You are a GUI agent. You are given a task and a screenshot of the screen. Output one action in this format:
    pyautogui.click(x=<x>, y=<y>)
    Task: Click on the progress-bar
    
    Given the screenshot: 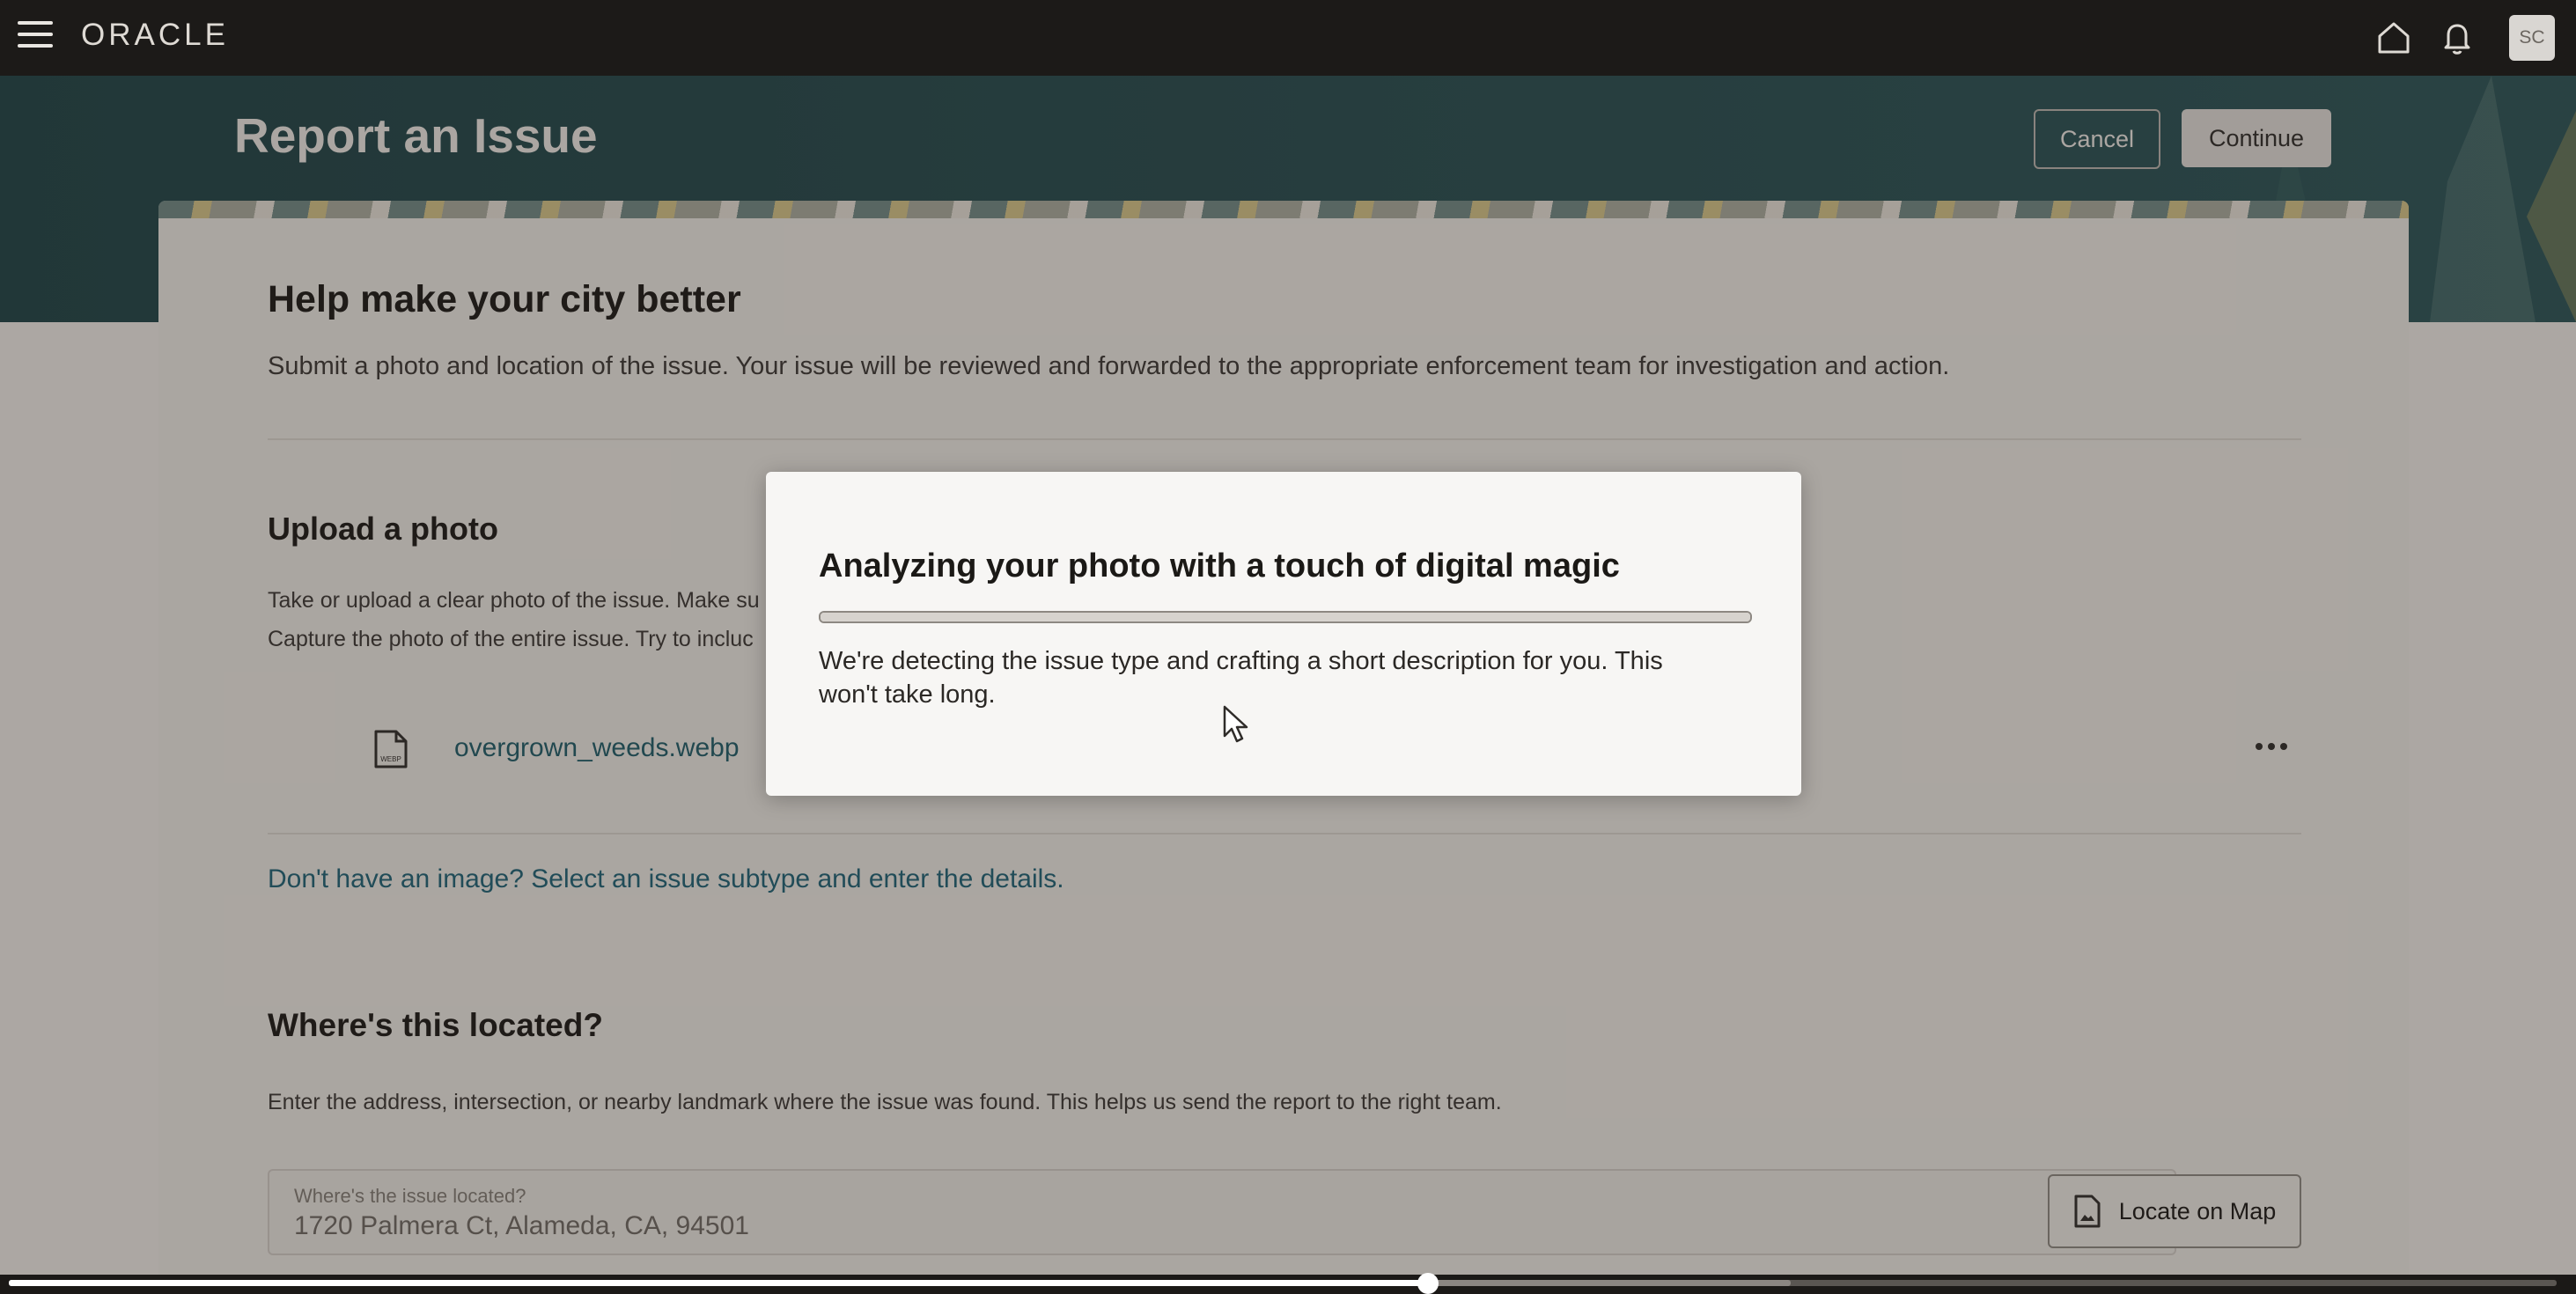 What is the action you would take?
    pyautogui.click(x=1285, y=617)
    